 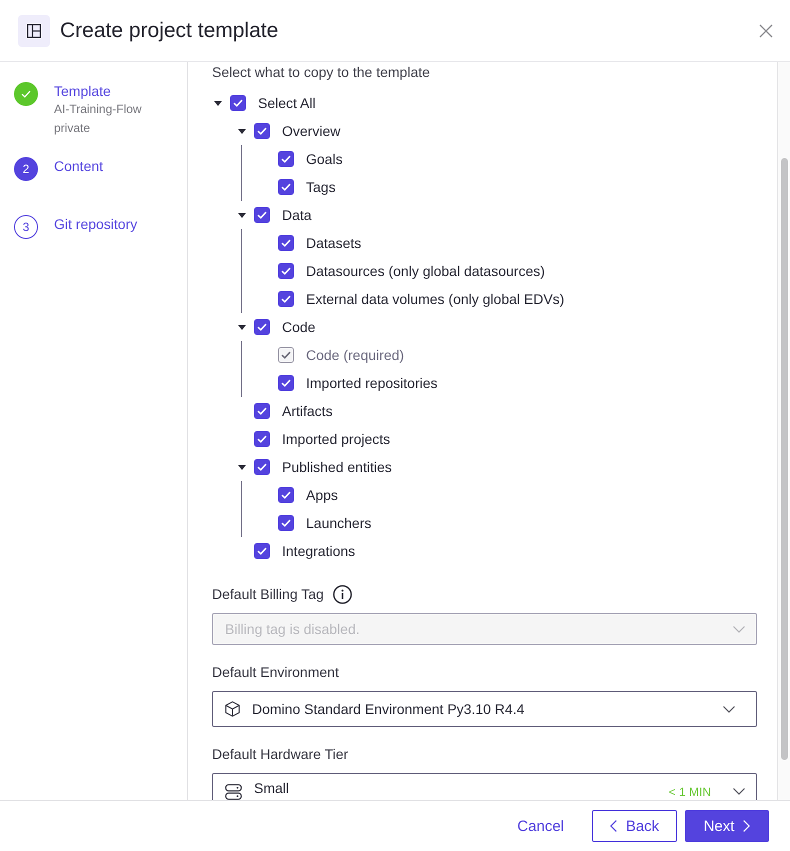 I want to click on time-estimate: < 1 MIN, so click(x=689, y=792).